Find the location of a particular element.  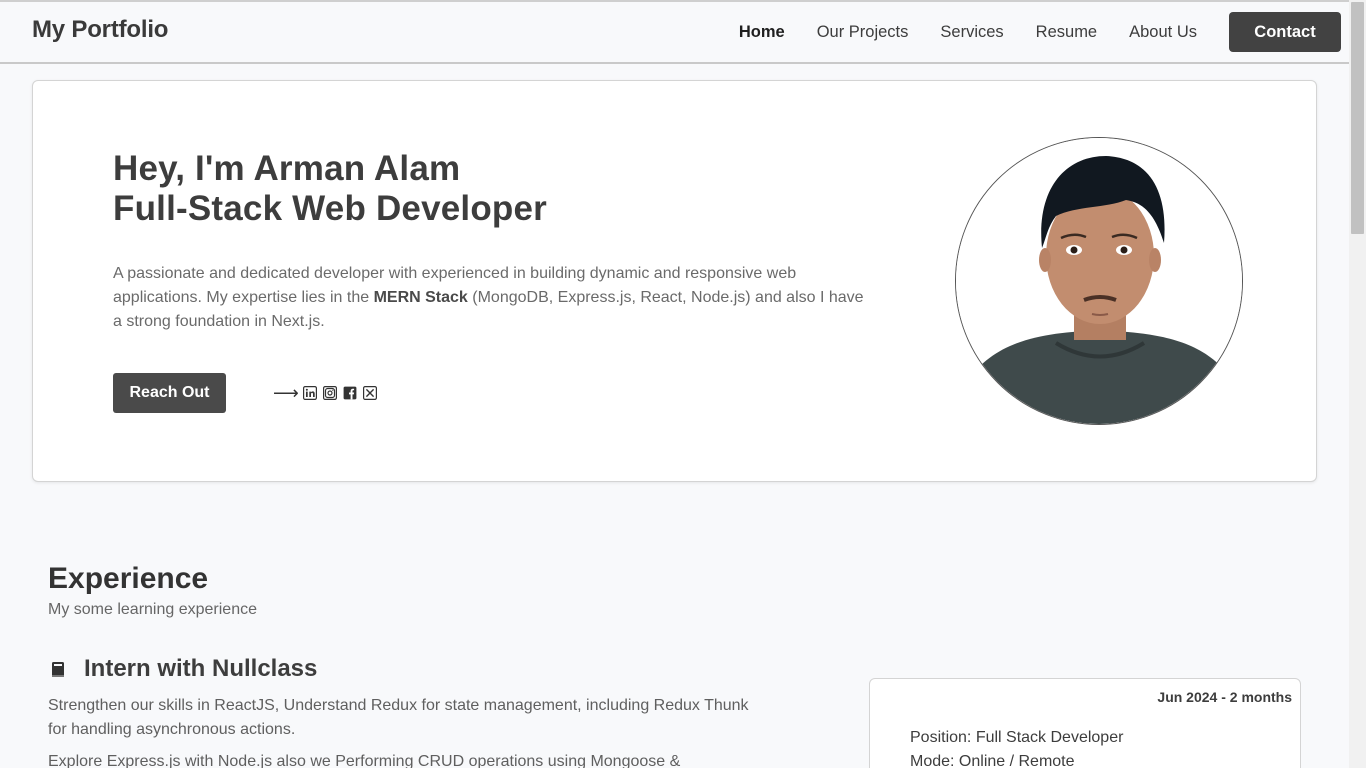

contact-button: Contact is located at coordinates (1285, 32).